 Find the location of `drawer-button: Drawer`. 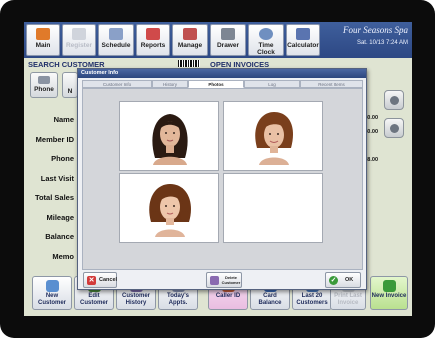

drawer-button: Drawer is located at coordinates (228, 40).